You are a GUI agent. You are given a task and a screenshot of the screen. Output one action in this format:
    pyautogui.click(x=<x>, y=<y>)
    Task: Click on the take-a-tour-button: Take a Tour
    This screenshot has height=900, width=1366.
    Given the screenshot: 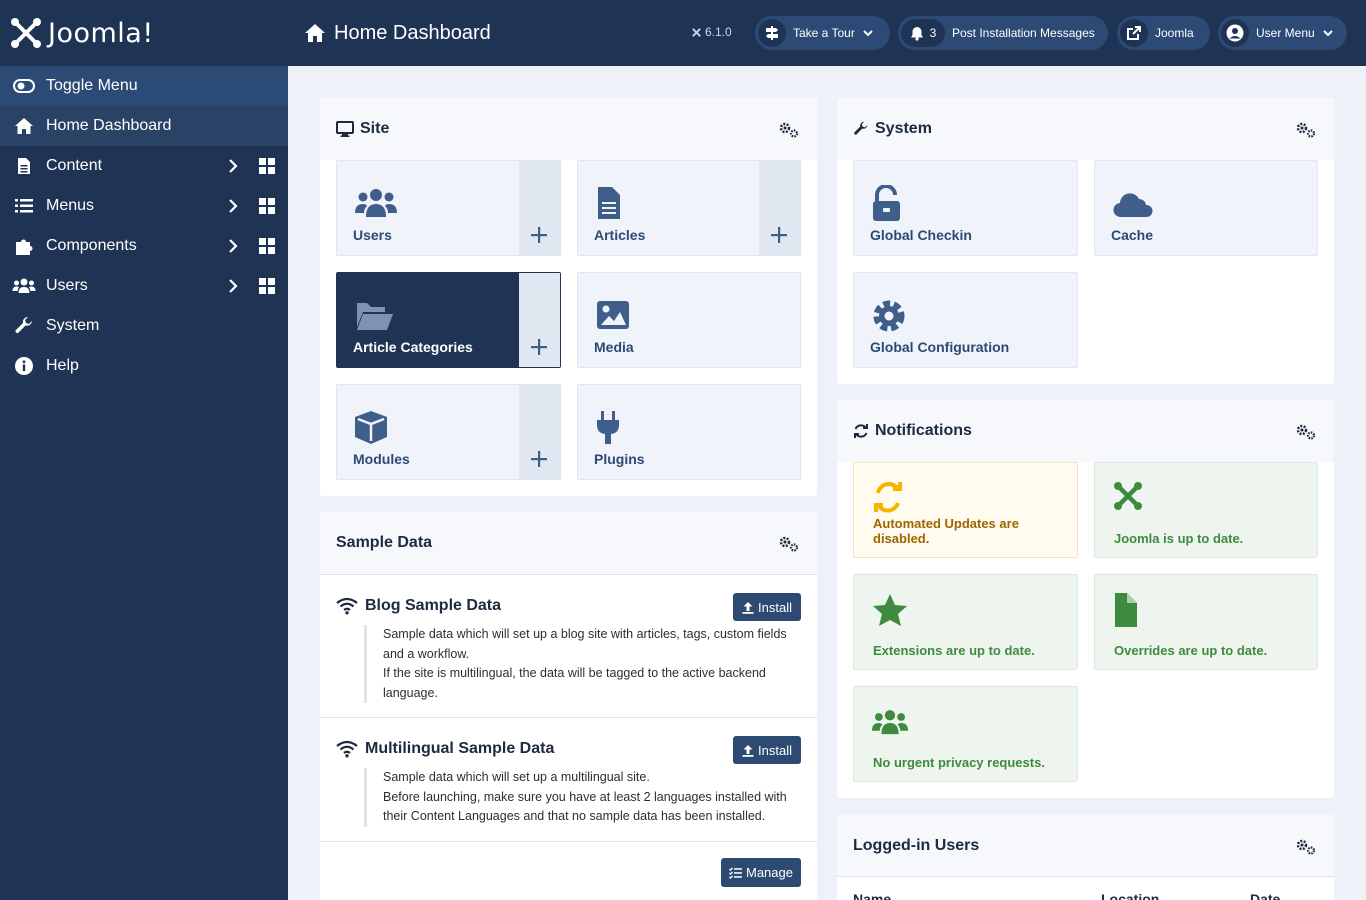 What is the action you would take?
    pyautogui.click(x=822, y=33)
    